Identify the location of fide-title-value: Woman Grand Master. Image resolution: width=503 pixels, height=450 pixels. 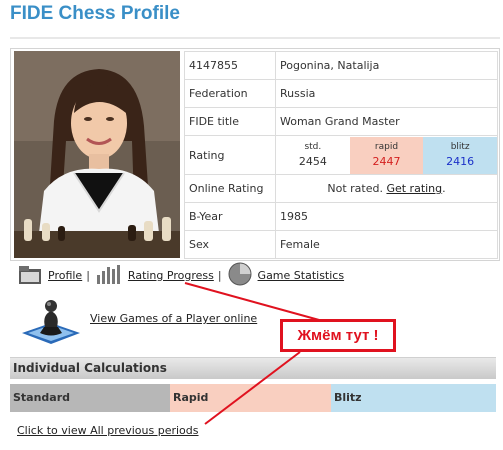
(386, 121).